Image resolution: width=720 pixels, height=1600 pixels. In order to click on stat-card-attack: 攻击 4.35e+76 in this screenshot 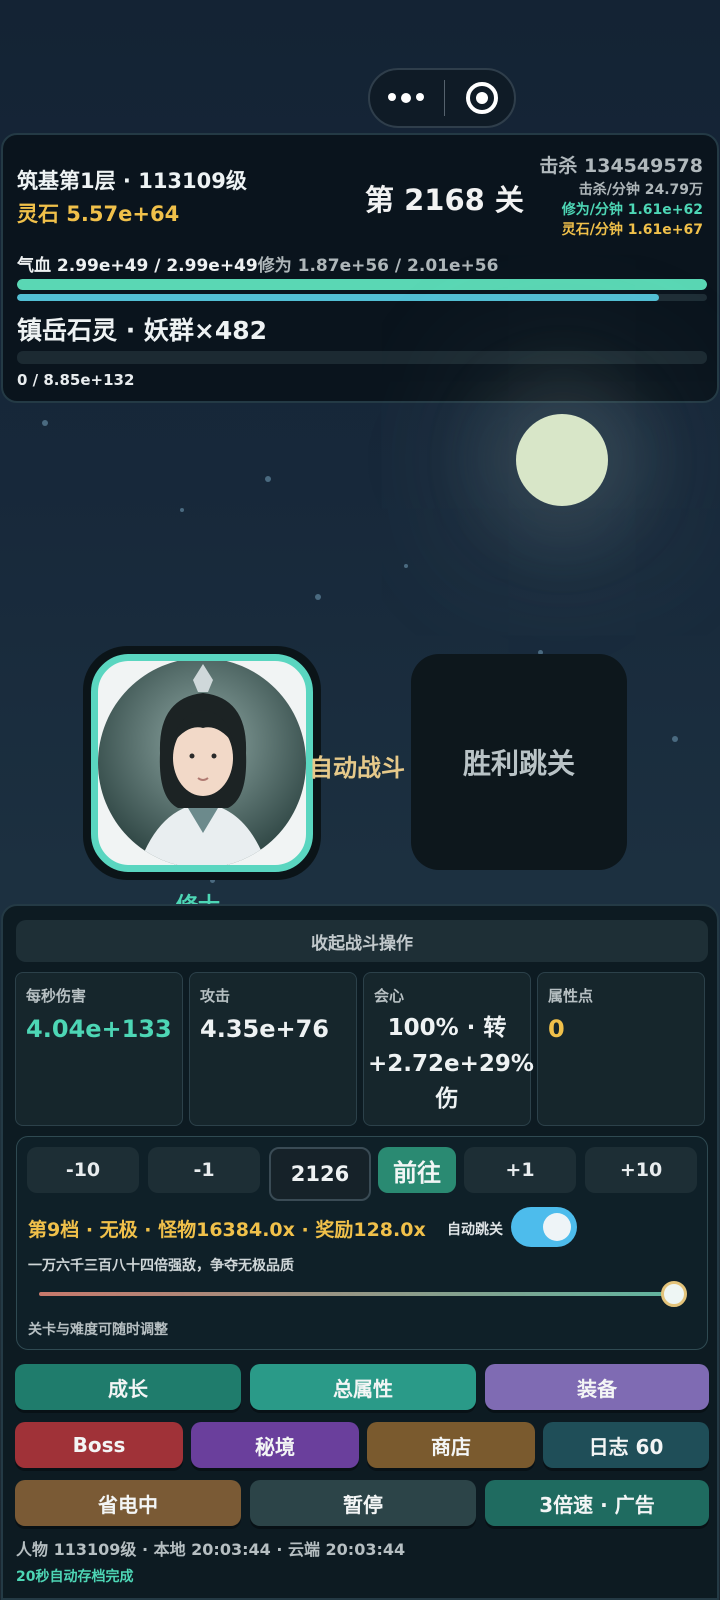, I will do `click(273, 1049)`.